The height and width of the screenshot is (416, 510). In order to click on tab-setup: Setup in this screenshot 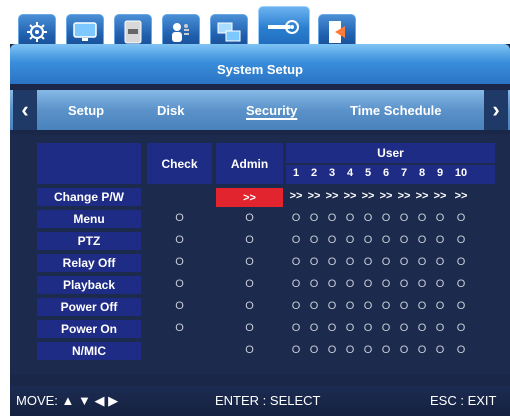, I will do `click(86, 110)`.